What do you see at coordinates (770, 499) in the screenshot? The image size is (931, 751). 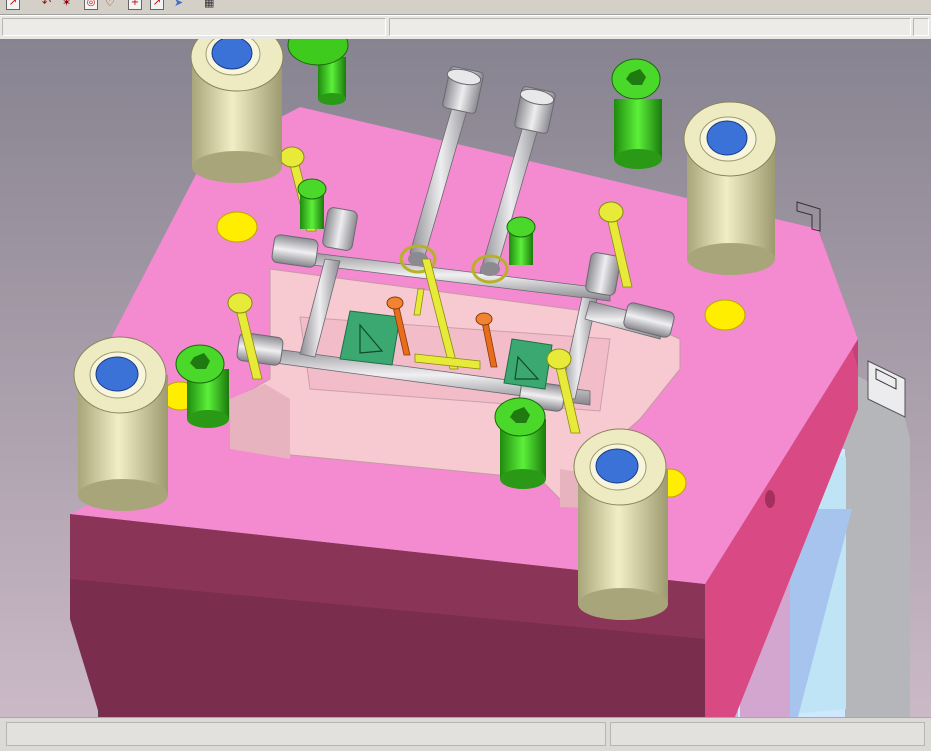 I see `side-hole` at bounding box center [770, 499].